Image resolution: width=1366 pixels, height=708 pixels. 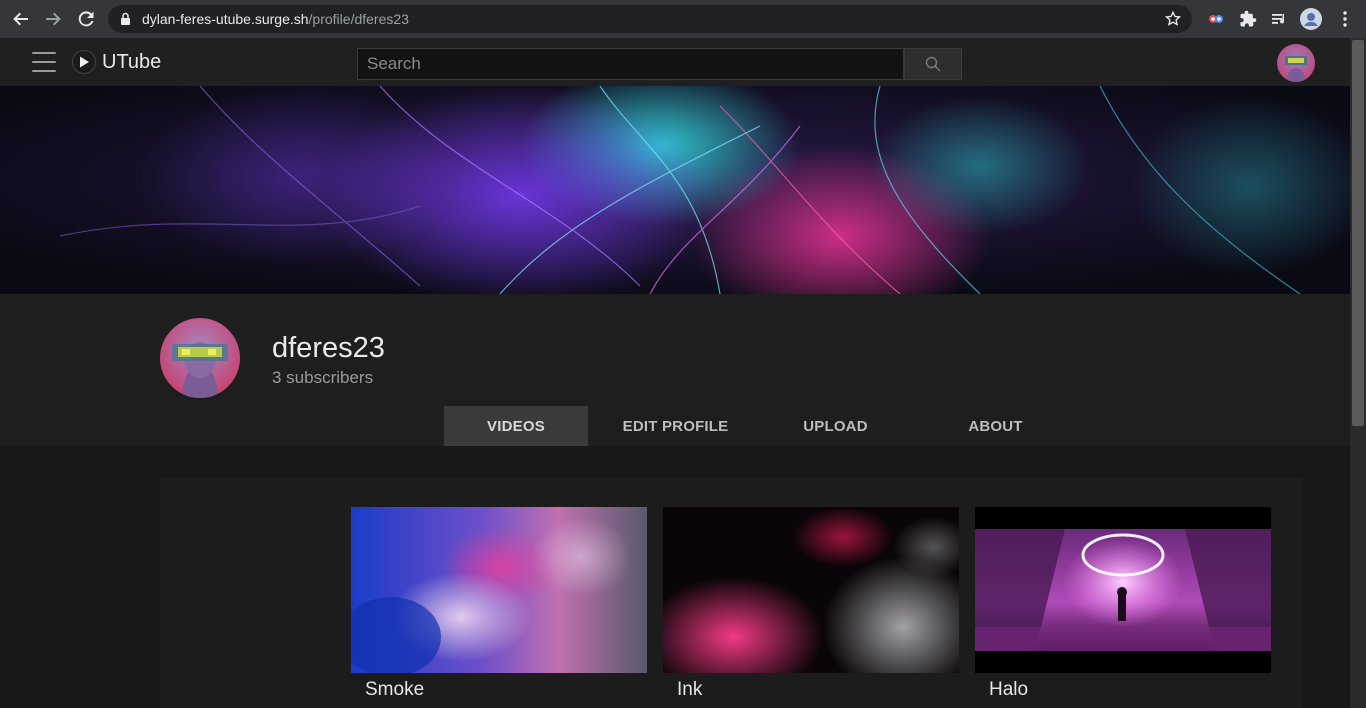 What do you see at coordinates (53, 19) in the screenshot?
I see `forward-icon` at bounding box center [53, 19].